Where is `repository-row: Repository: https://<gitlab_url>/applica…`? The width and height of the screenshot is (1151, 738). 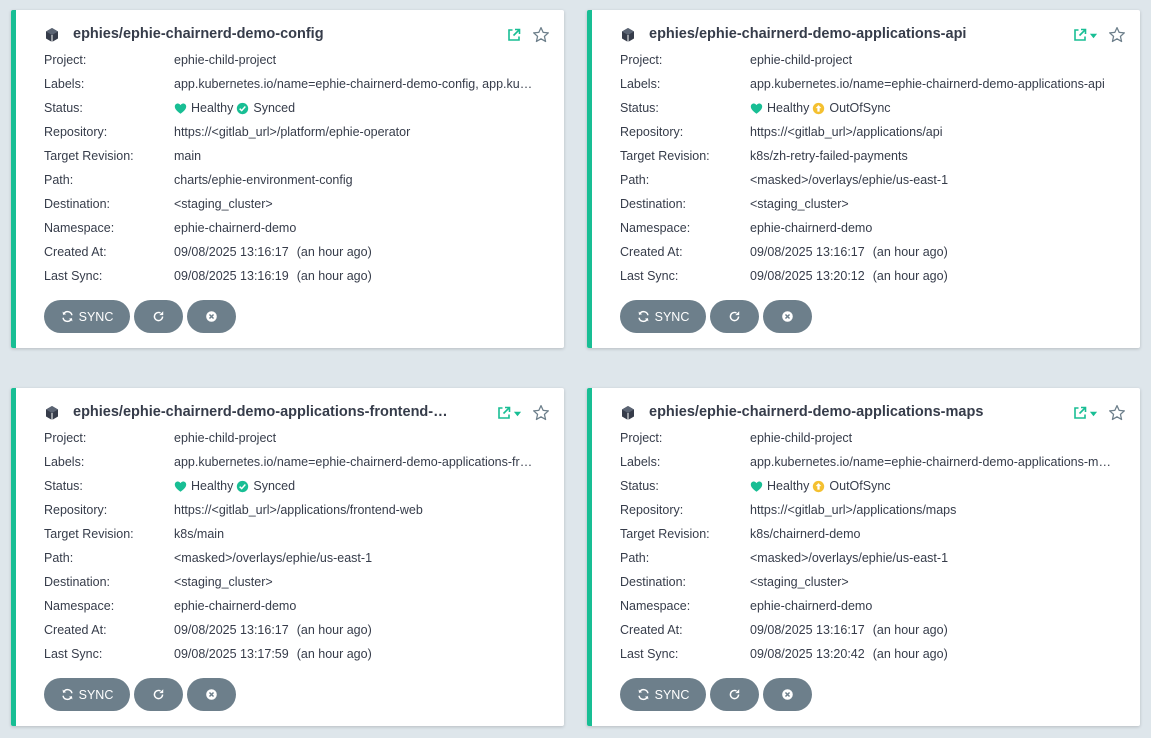 repository-row: Repository: https://<gitlab_url>/applica… is located at coordinates (870, 132).